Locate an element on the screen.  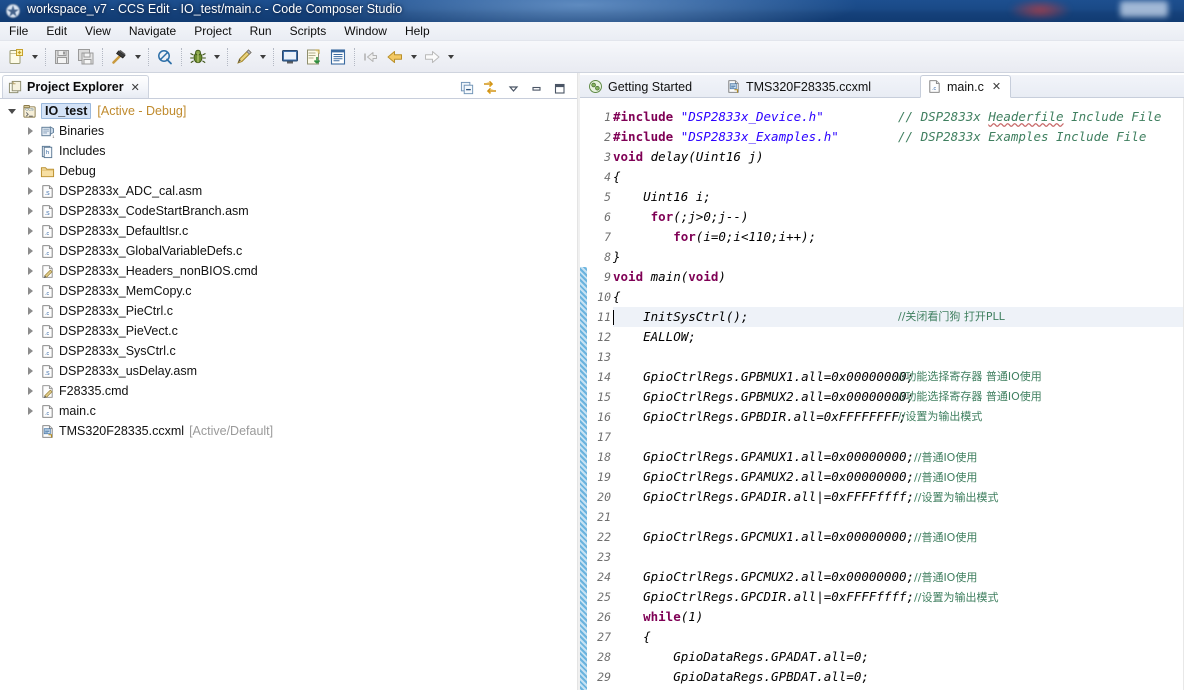
properties-icon is located at coordinates (338, 57).